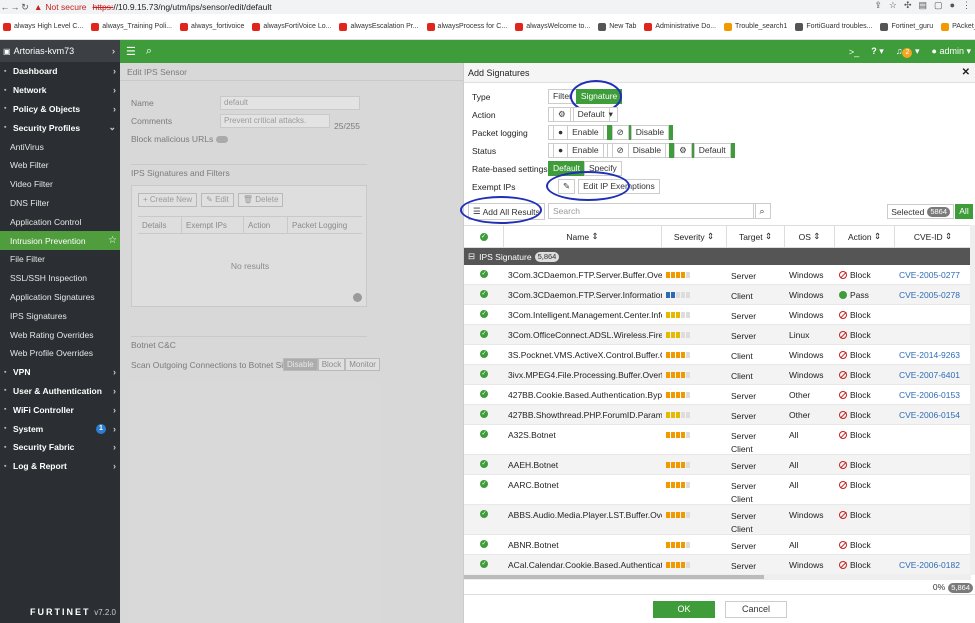 This screenshot has height=623, width=975. Describe the element at coordinates (933, 294) in the screenshot. I see `cve-link: CVE-2005-0278` at that location.